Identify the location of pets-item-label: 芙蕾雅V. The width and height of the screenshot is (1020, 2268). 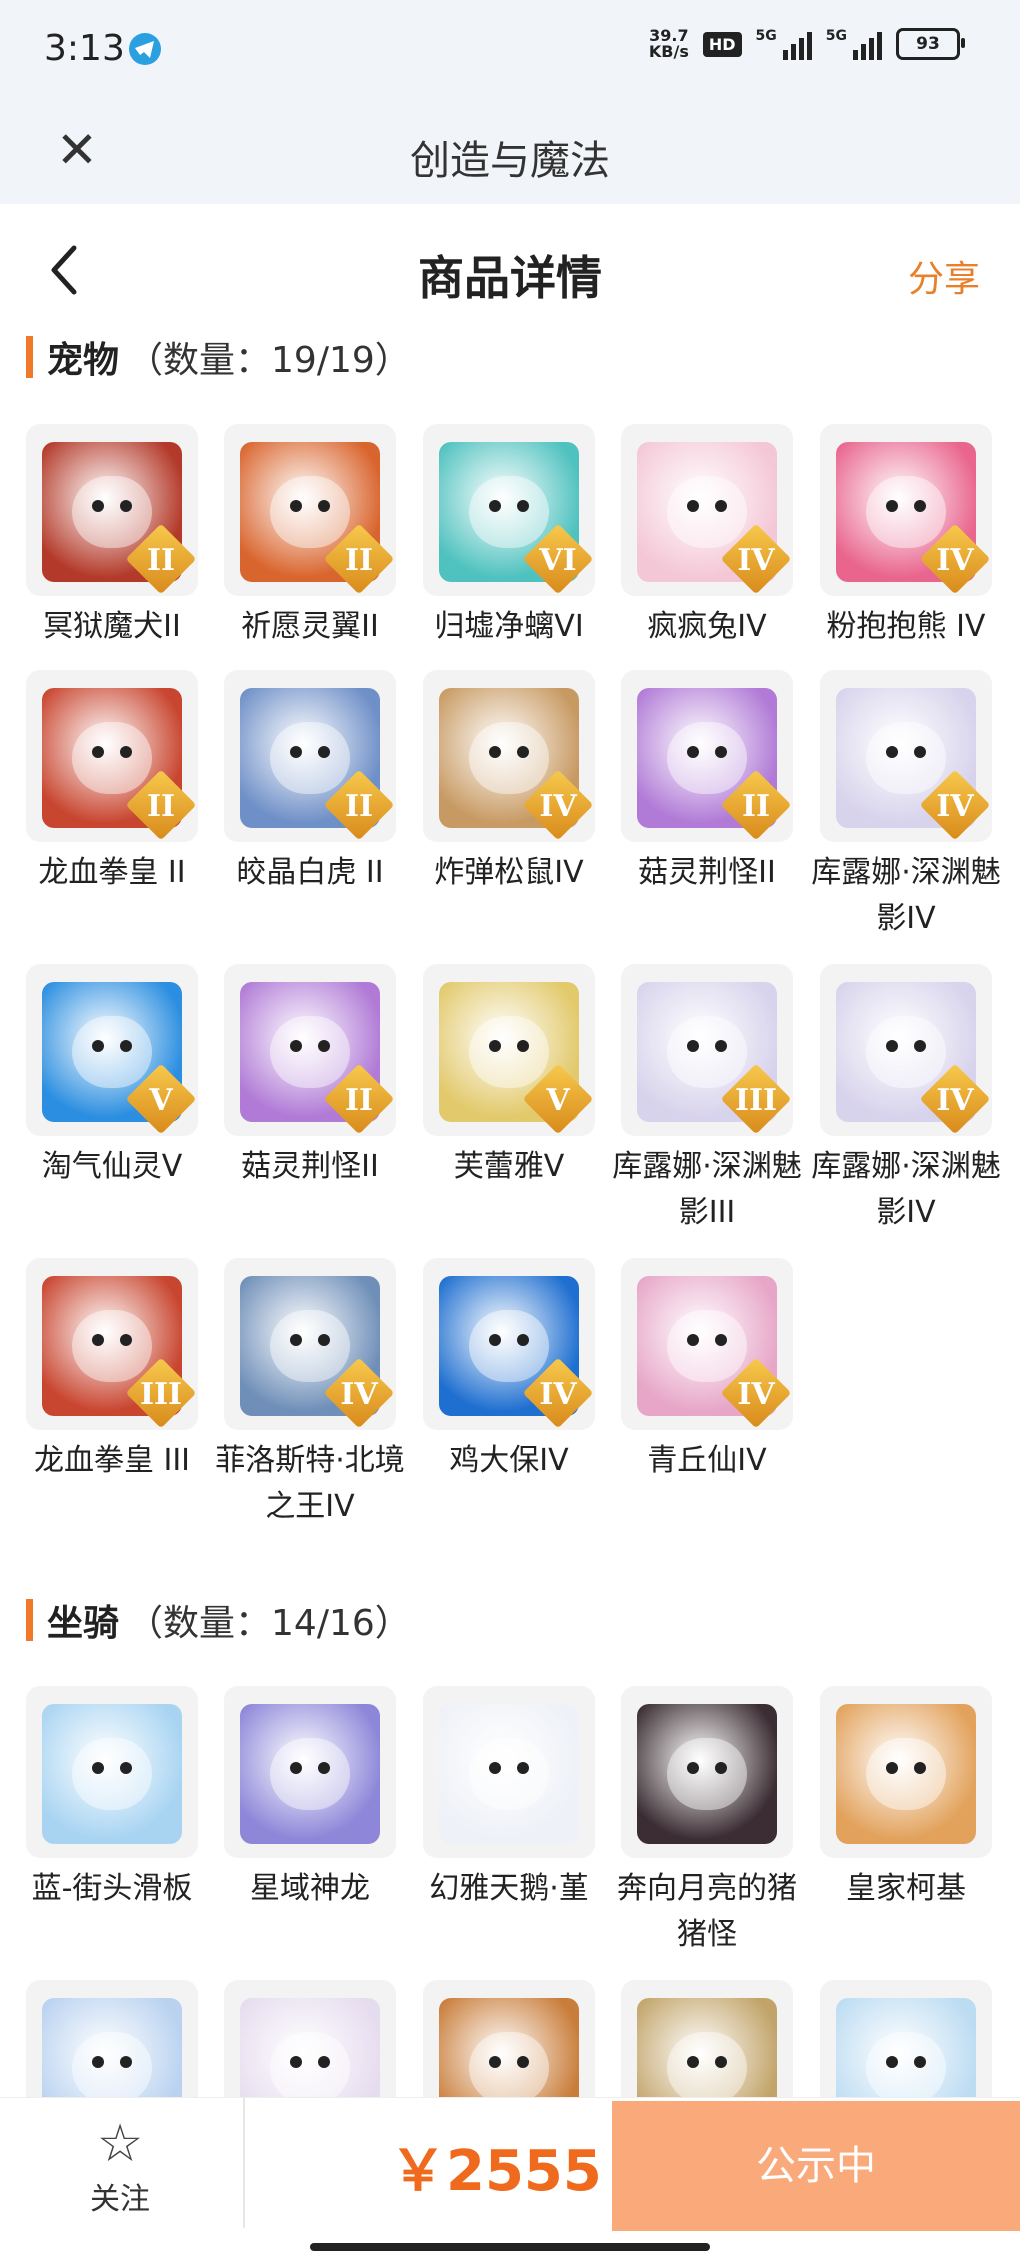
(509, 1166).